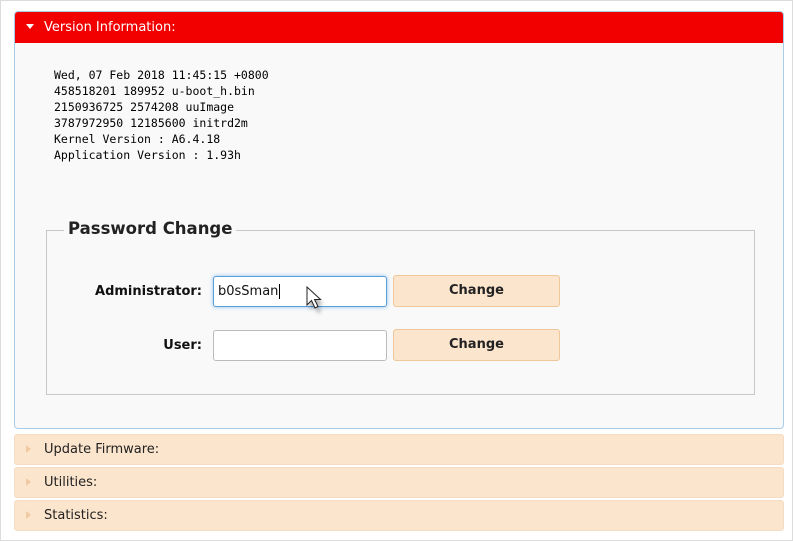  I want to click on statistics-title: Statistics:, so click(76, 515).